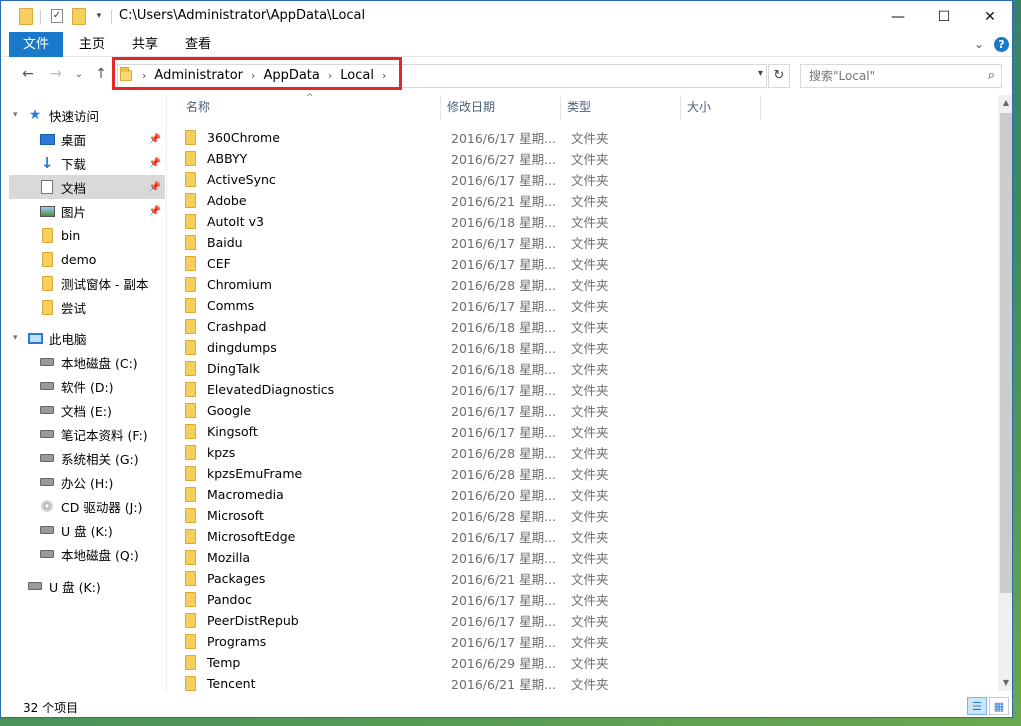  Describe the element at coordinates (329, 263) in the screenshot. I see `file-name: CEF` at that location.